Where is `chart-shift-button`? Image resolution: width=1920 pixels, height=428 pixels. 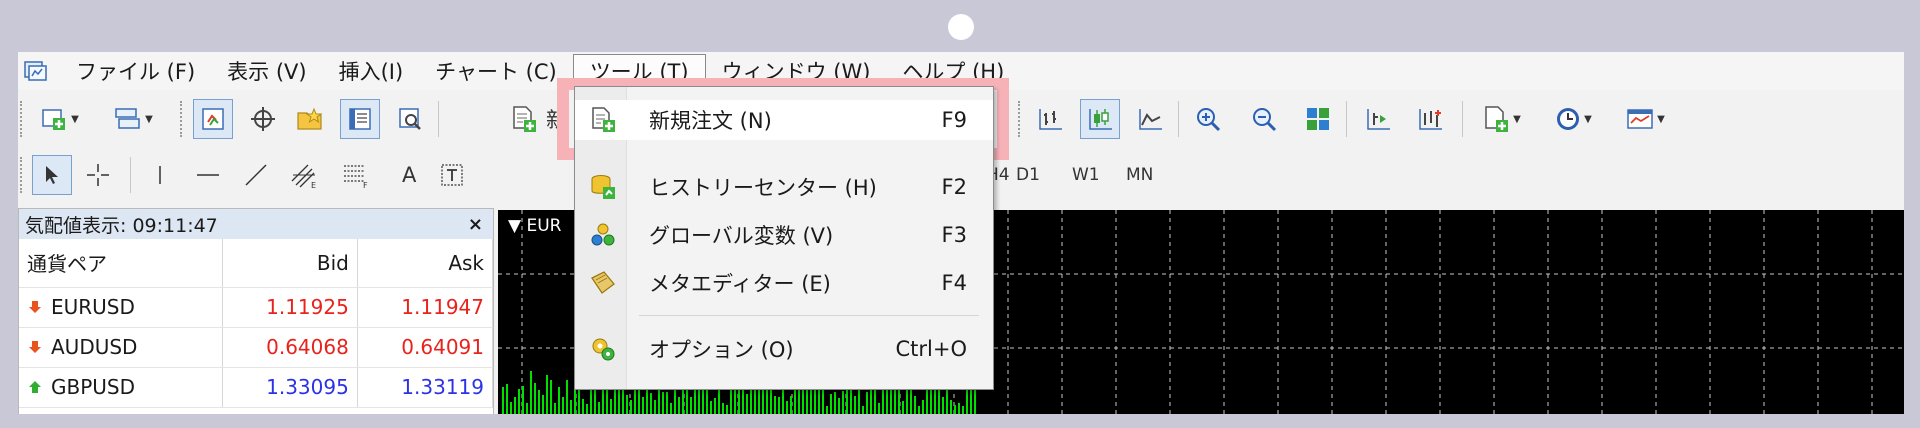
chart-shift-button is located at coordinates (1430, 119).